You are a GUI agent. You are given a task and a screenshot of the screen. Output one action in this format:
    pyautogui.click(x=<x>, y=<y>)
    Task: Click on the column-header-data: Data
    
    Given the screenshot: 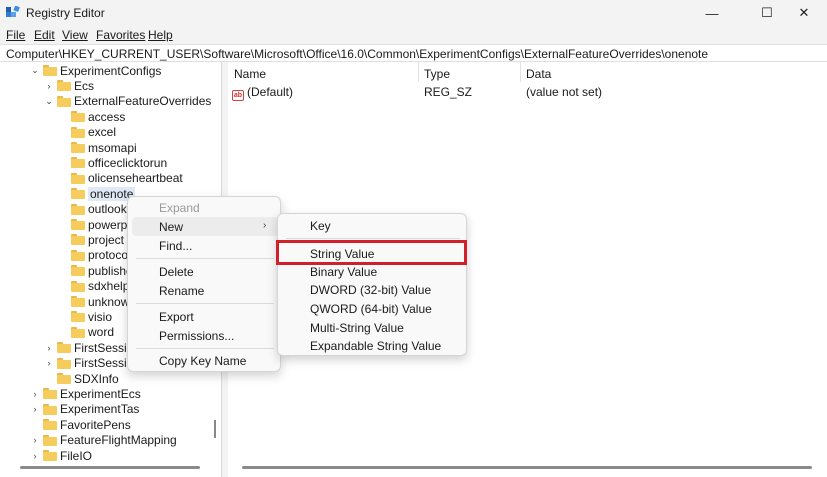 What is the action you would take?
    pyautogui.click(x=538, y=74)
    